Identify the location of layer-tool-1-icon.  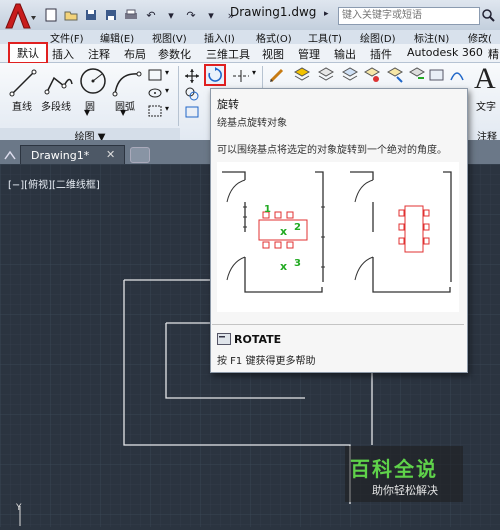
(302, 76).